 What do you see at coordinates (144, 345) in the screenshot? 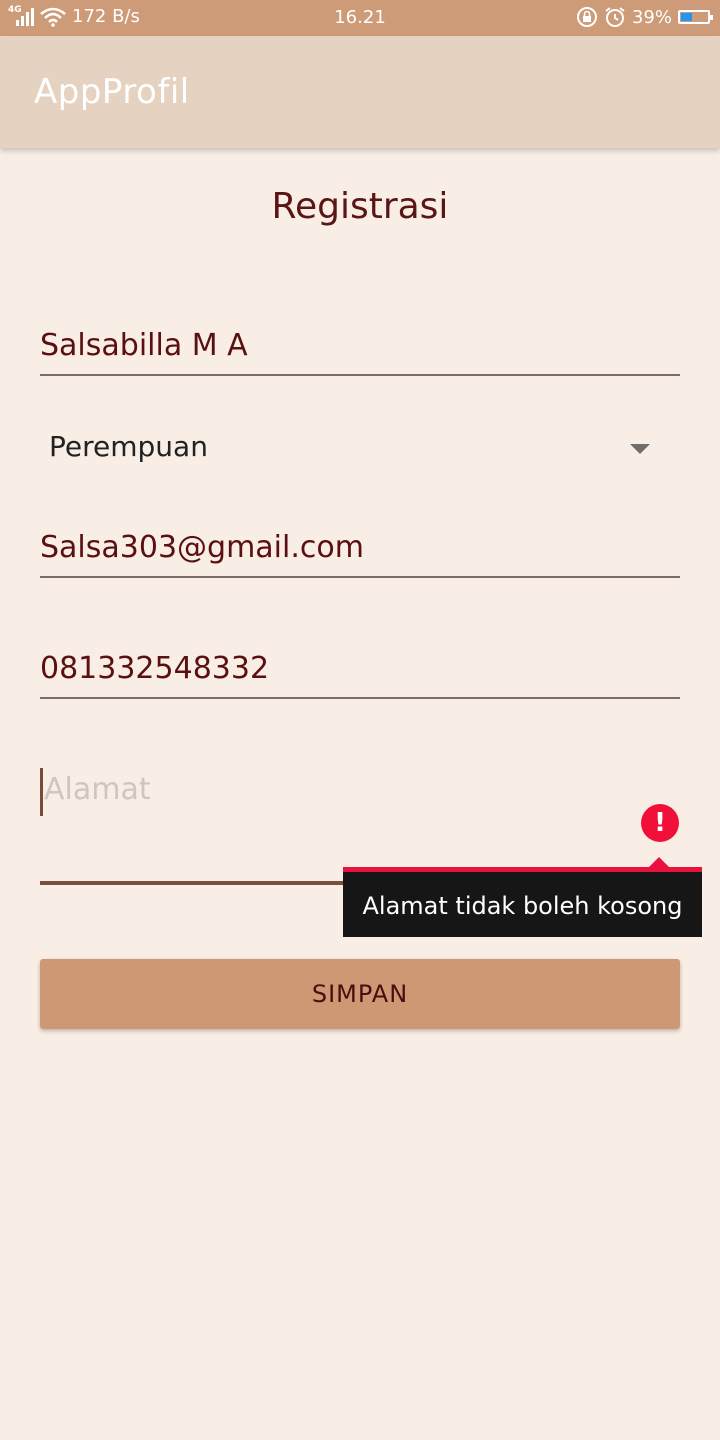
I see `name-field-value: Salsabilla M A` at bounding box center [144, 345].